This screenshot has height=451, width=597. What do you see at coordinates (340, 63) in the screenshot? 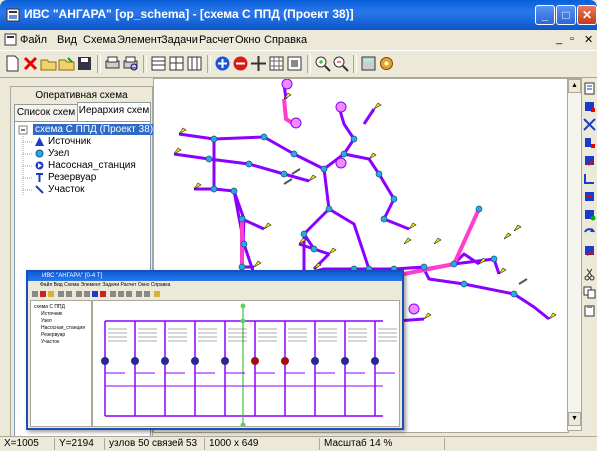
I see `zoom-out-icon` at bounding box center [340, 63].